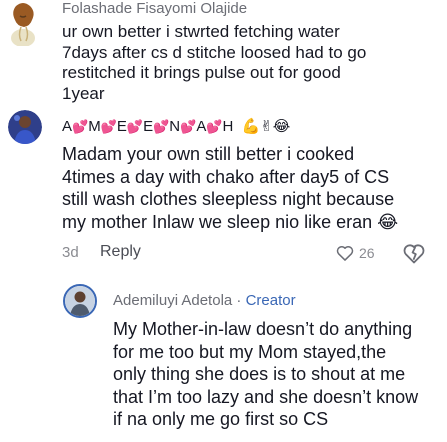 The image size is (447, 442). I want to click on reply-author: Ademiluyi Adetola · Creator, so click(204, 300).